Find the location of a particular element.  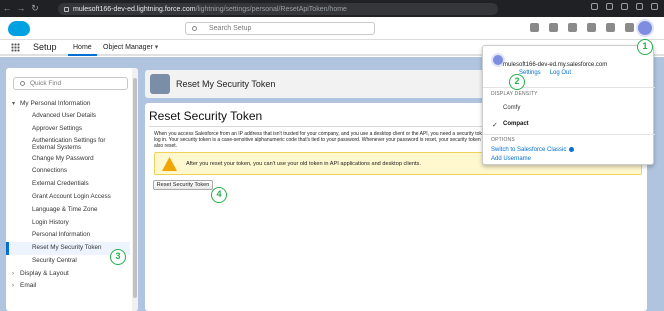

sidebar-item-login-history: Login History is located at coordinates (68, 223).